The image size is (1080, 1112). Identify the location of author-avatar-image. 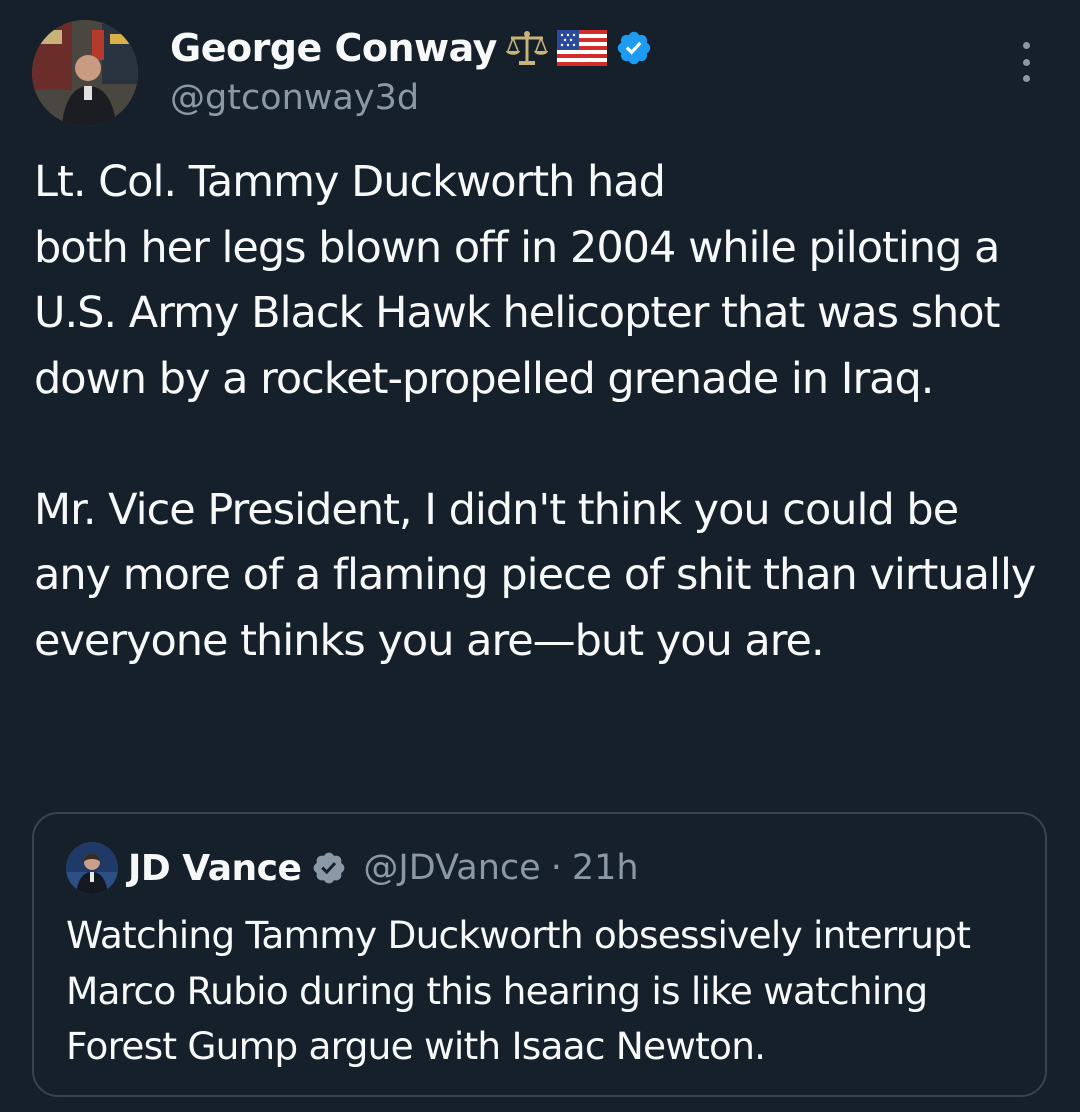
(85, 73).